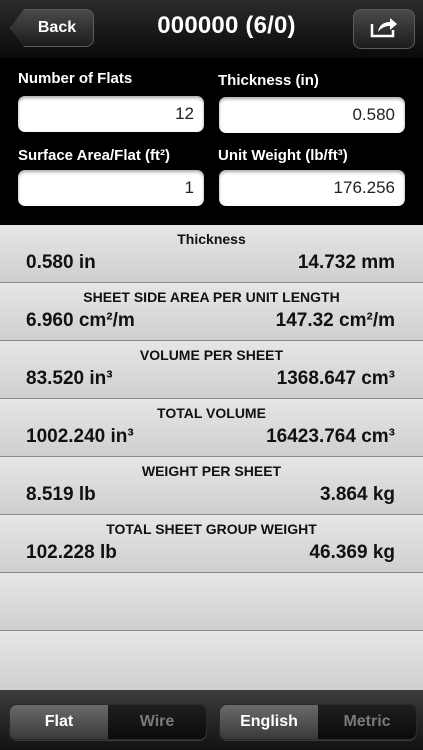 Image resolution: width=423 pixels, height=750 pixels. Describe the element at coordinates (211, 529) in the screenshot. I see `result-title: TOTAL SHEET GROUP WEIGHT` at that location.